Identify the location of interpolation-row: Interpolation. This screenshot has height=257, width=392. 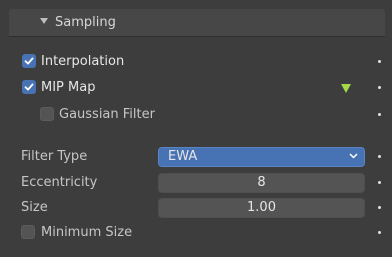
(197, 62).